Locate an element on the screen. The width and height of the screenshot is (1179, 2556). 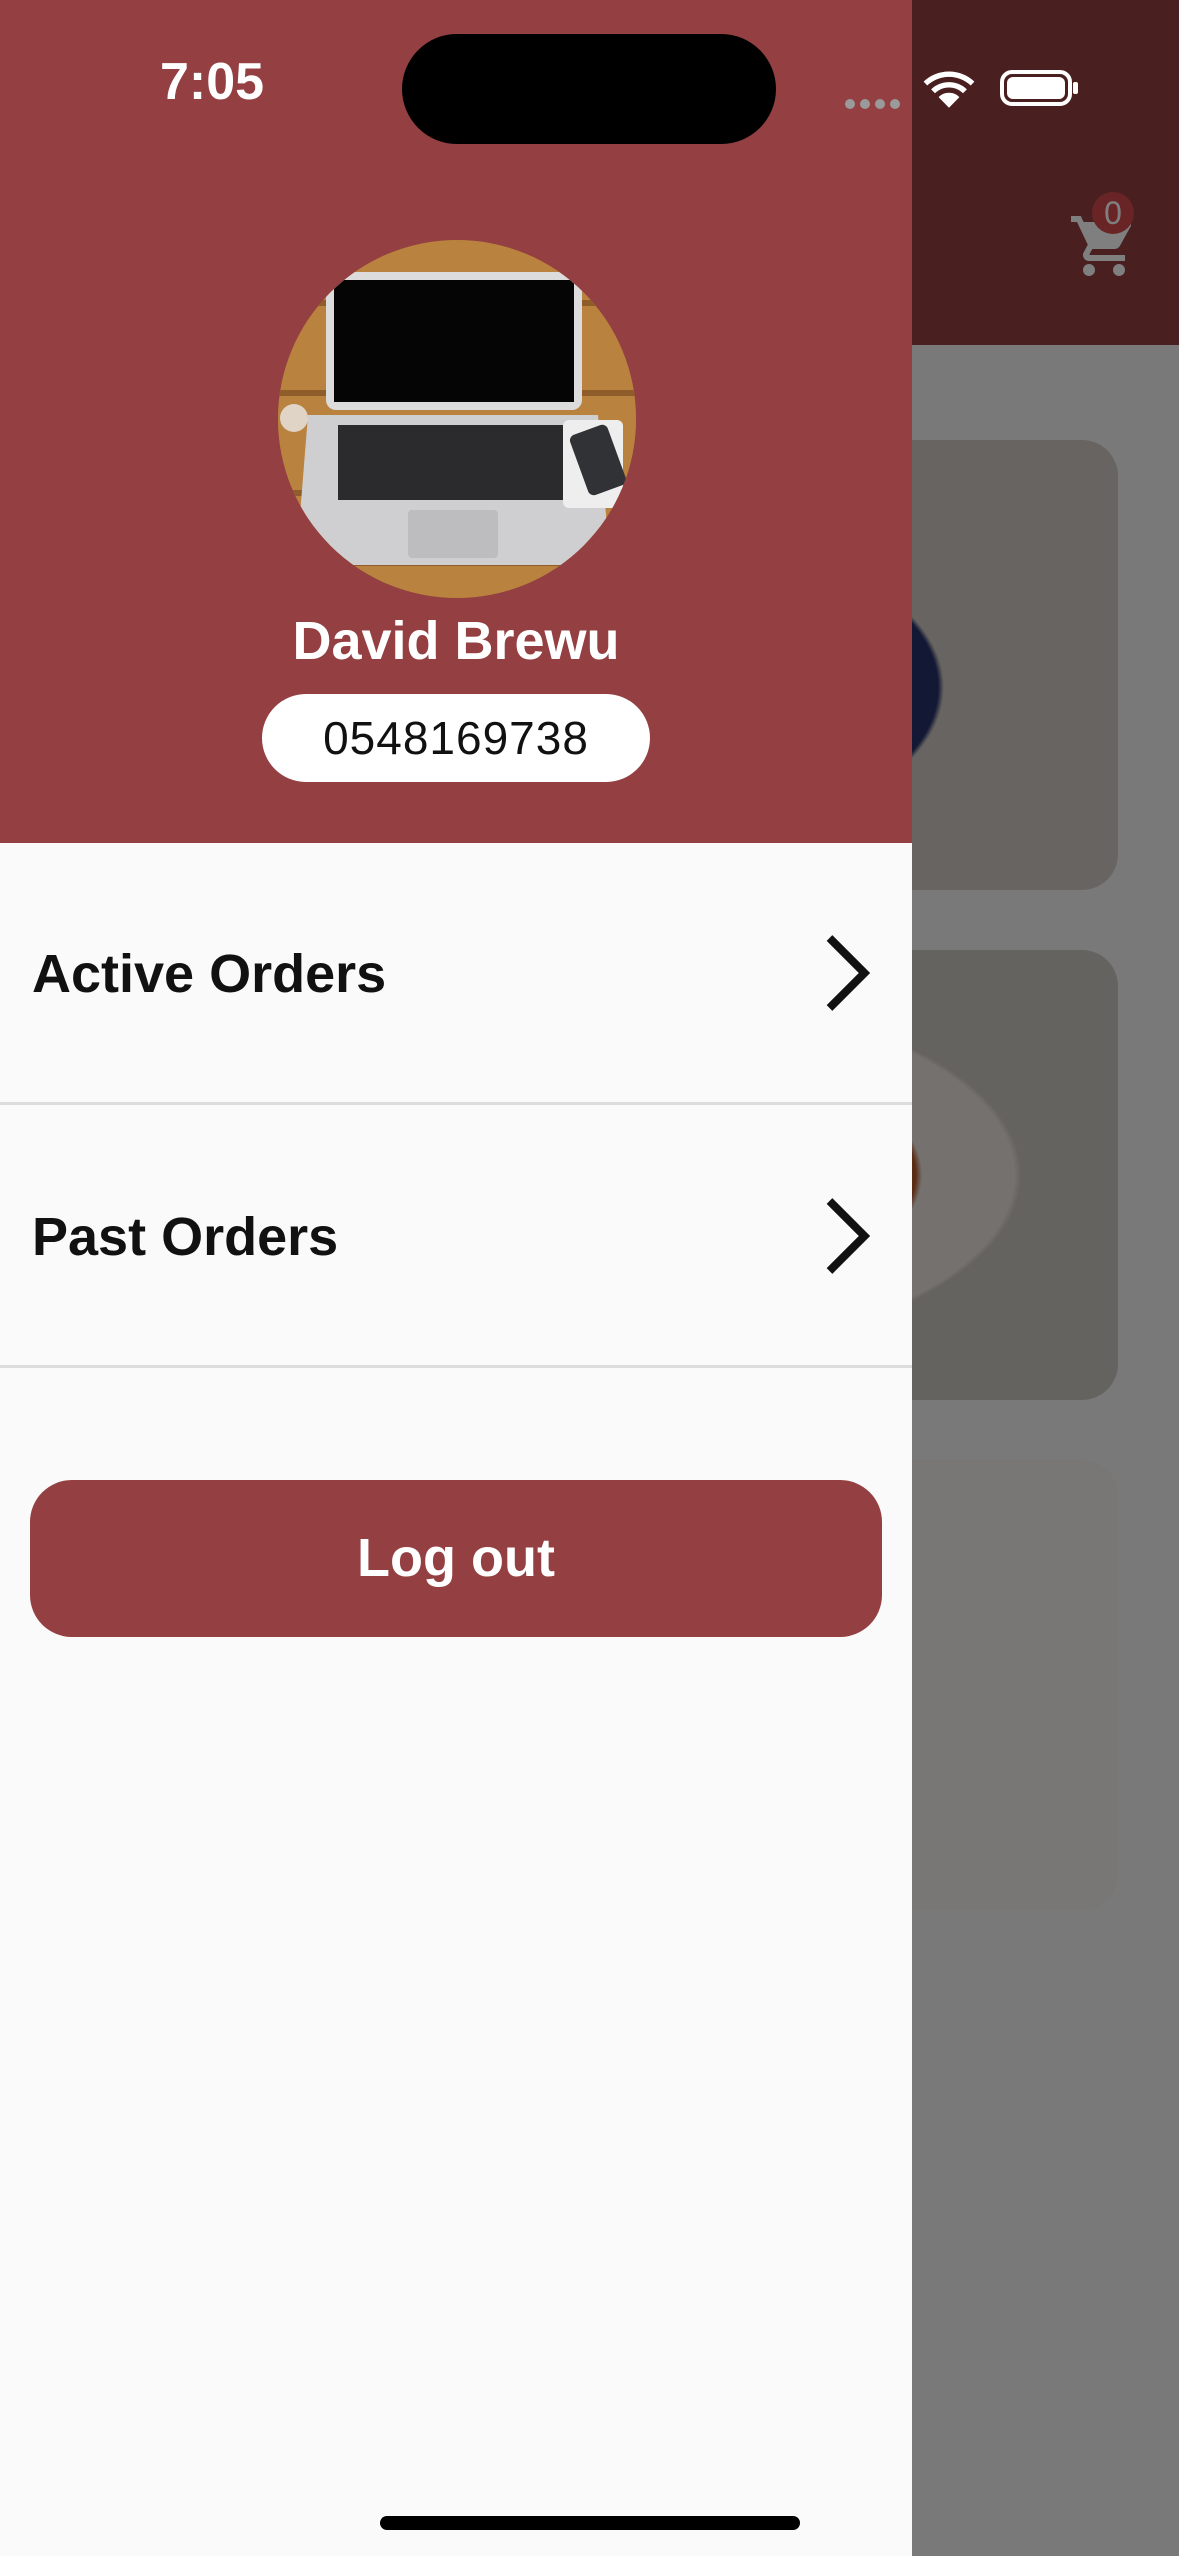
menu-item-past-orders: Past Orders is located at coordinates (456, 1237).